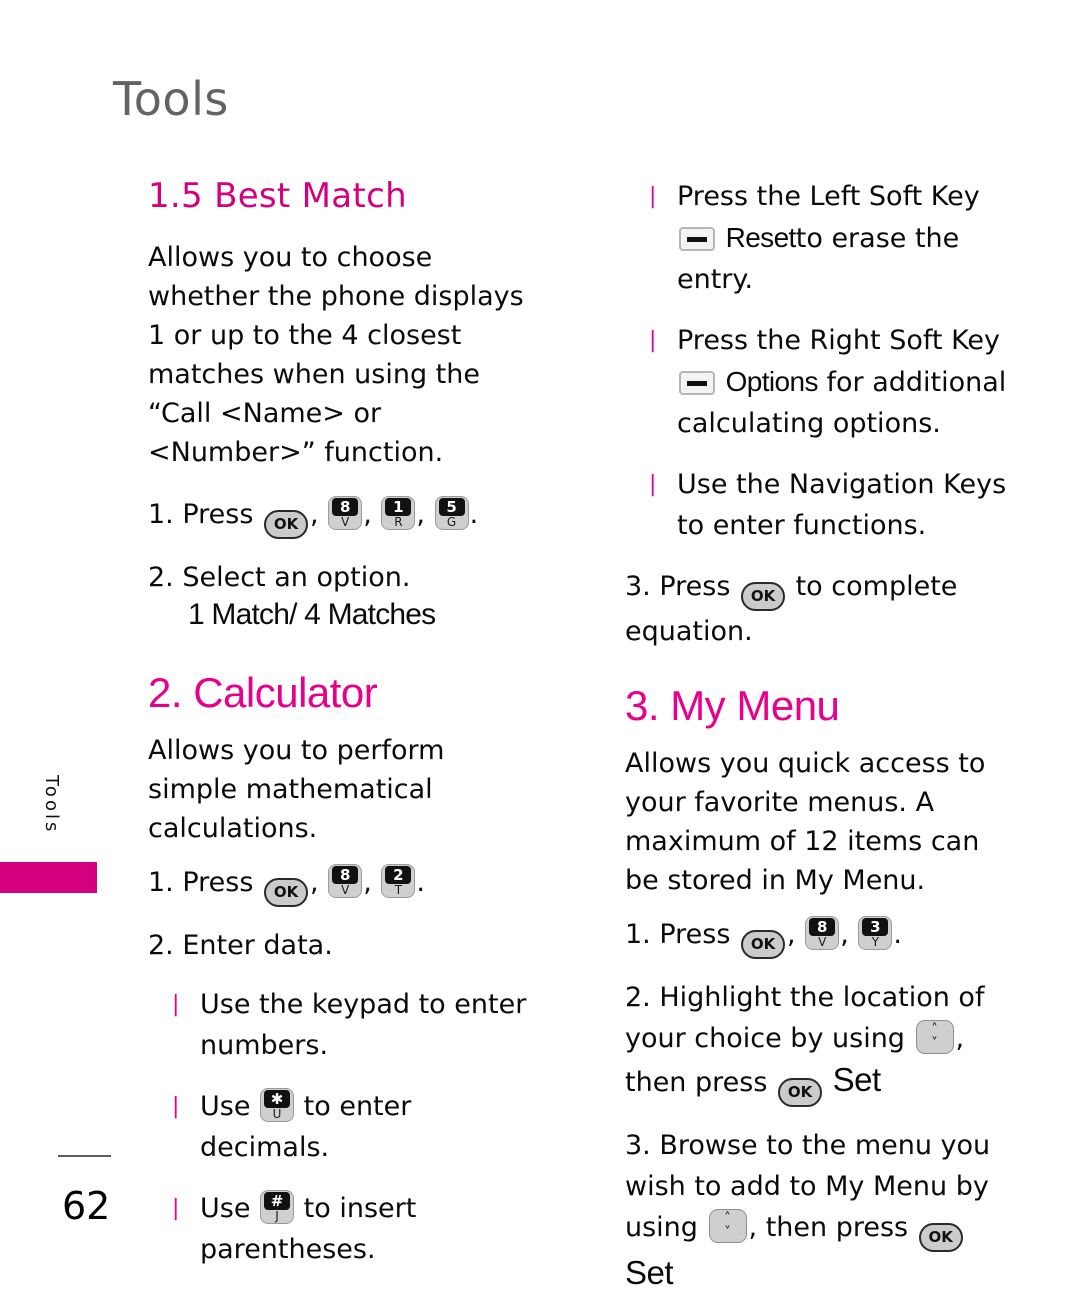  What do you see at coordinates (312, 614) in the screenshot?
I see `best-match-options: 1 Match/ 4 Matches` at bounding box center [312, 614].